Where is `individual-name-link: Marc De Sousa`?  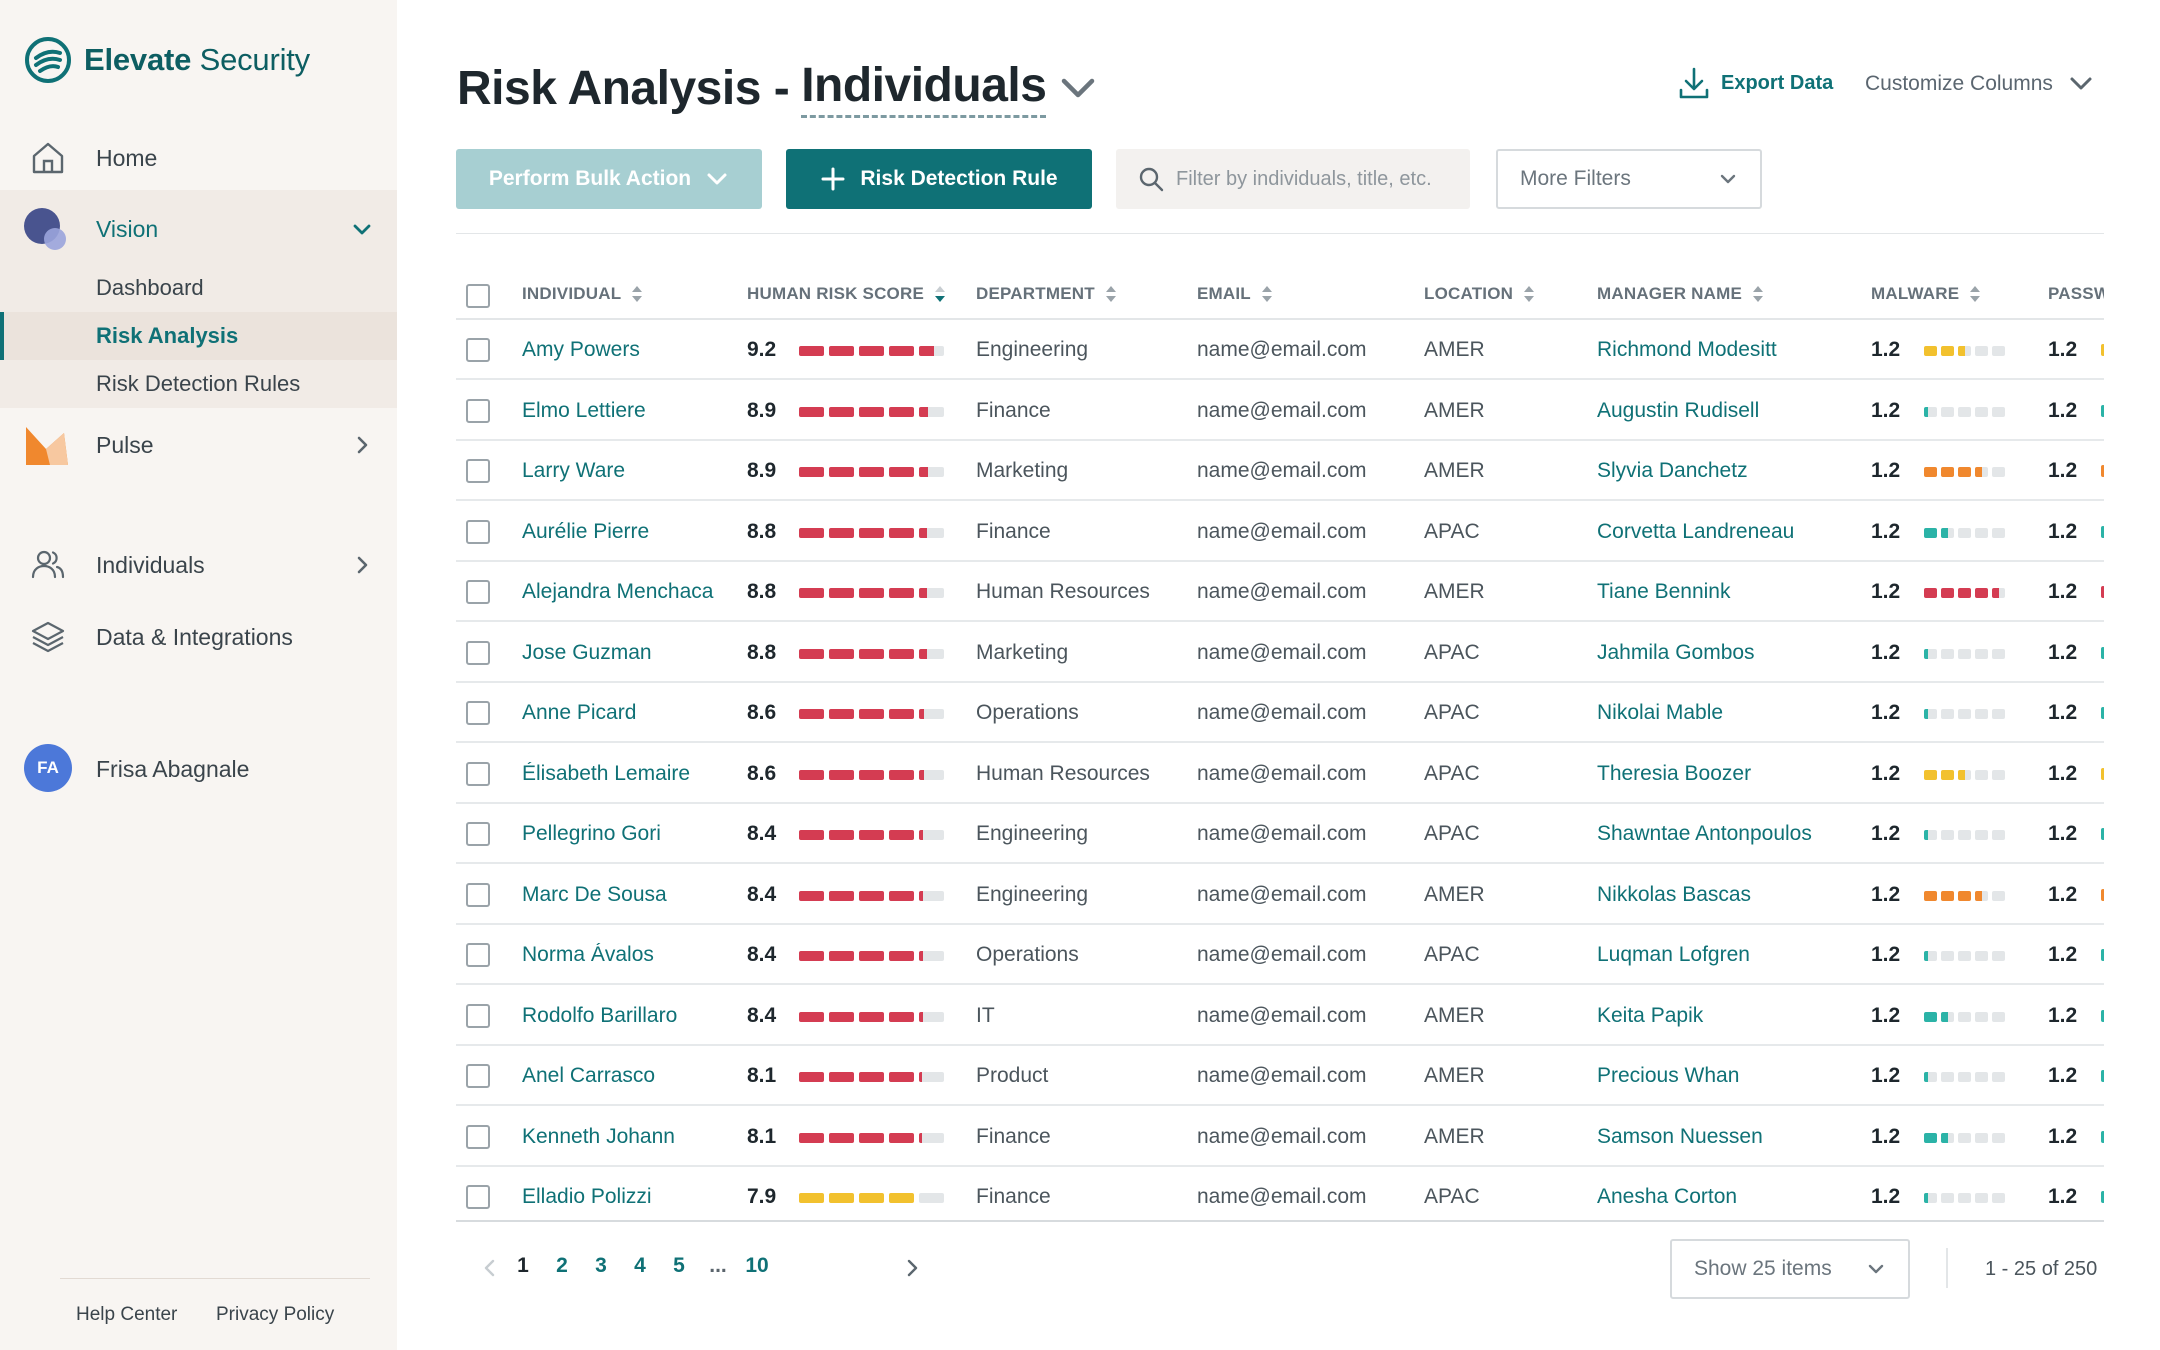 individual-name-link: Marc De Sousa is located at coordinates (622, 895).